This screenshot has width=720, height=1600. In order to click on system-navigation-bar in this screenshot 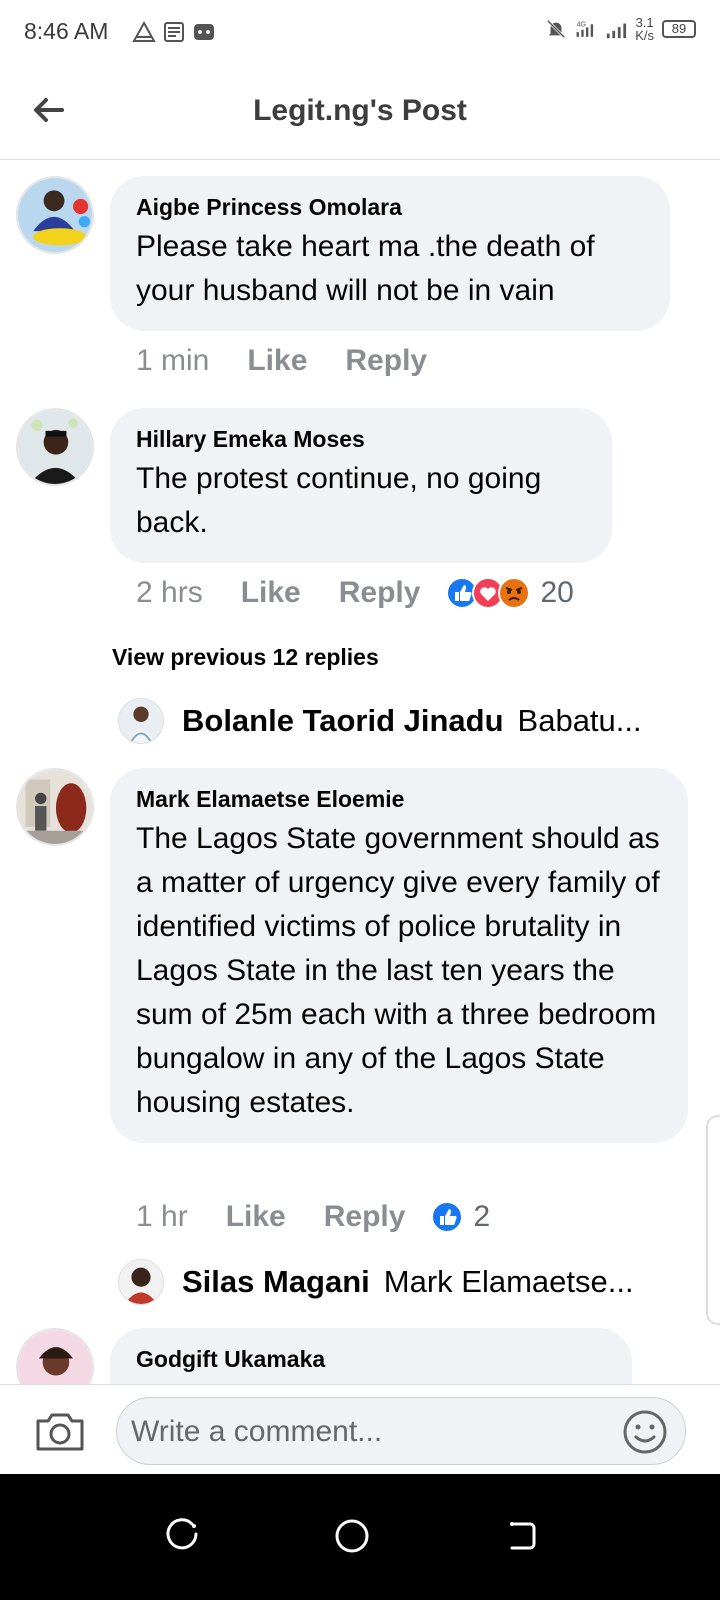, I will do `click(360, 1537)`.